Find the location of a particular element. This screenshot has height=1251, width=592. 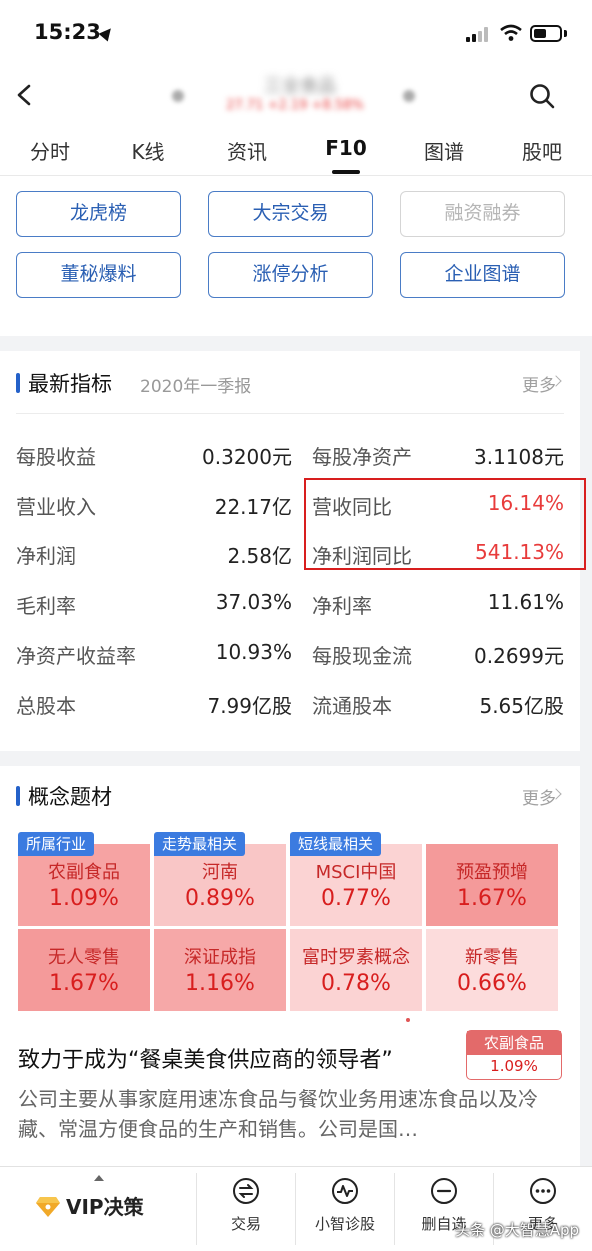

wifi-icon is located at coordinates (511, 32).